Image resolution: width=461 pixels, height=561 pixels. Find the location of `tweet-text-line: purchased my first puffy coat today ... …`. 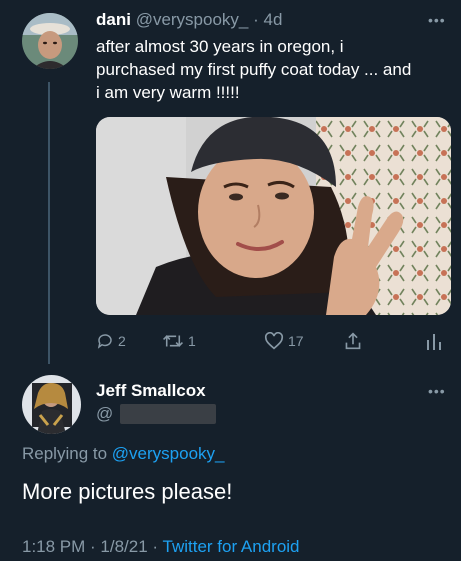

tweet-text-line: purchased my first puffy coat today ... … is located at coordinates (254, 69).